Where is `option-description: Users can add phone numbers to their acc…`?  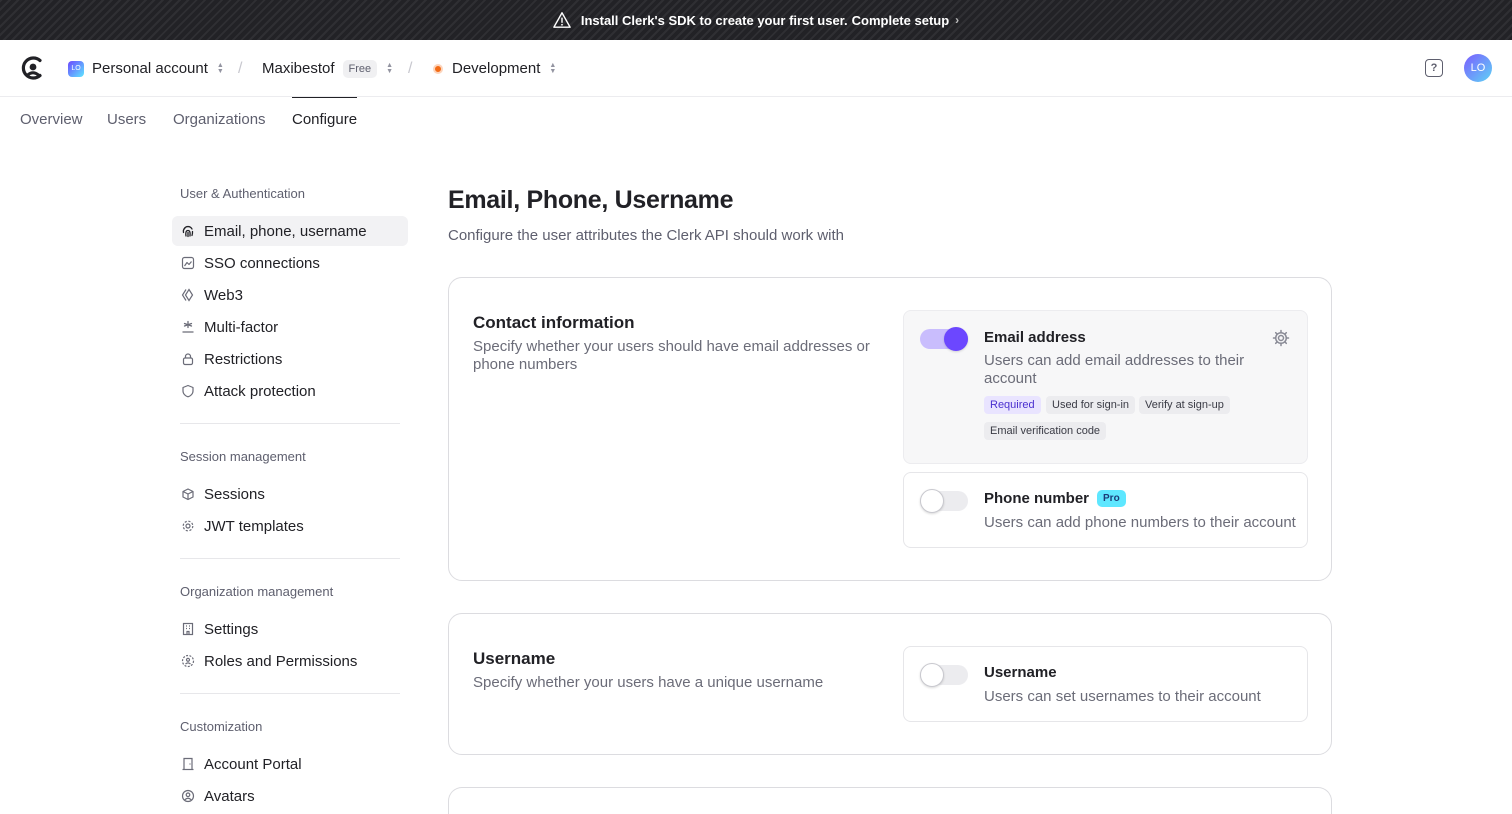 option-description: Users can add phone numbers to their acc… is located at coordinates (1140, 522).